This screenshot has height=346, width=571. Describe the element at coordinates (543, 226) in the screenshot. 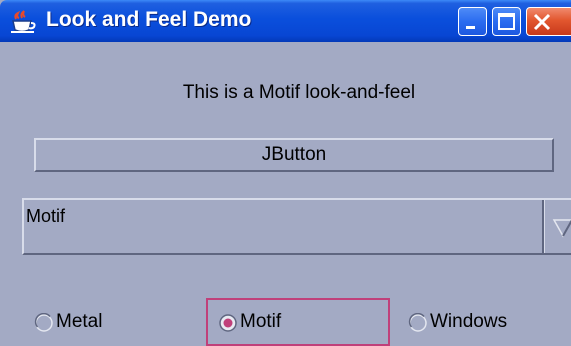

I see `combo-divider` at that location.